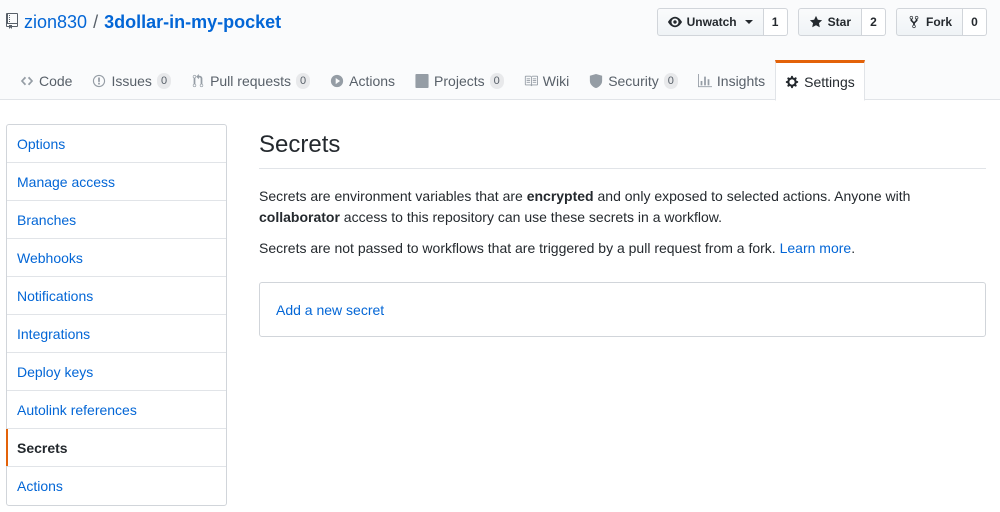 This screenshot has width=1000, height=512. What do you see at coordinates (674, 22) in the screenshot?
I see `eye-icon` at bounding box center [674, 22].